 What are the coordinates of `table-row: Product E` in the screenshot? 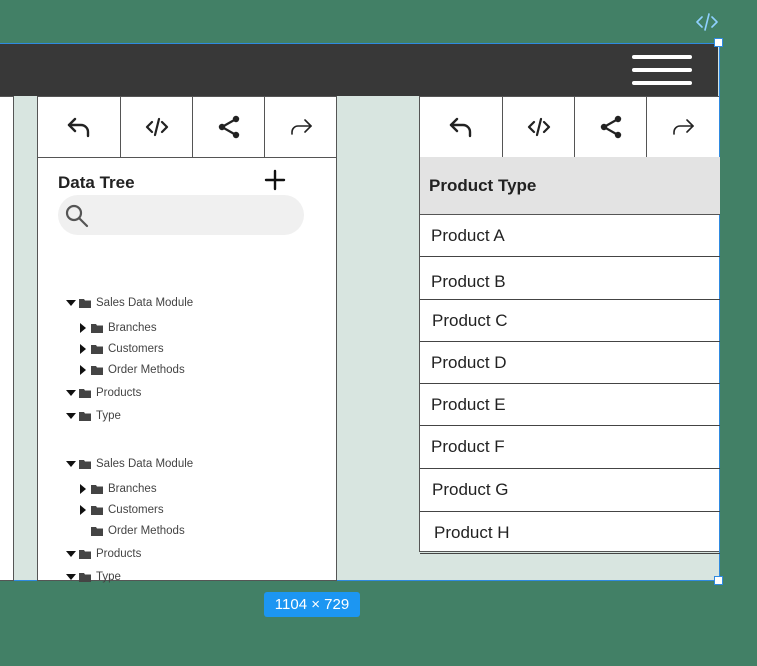 It's located at (570, 405).